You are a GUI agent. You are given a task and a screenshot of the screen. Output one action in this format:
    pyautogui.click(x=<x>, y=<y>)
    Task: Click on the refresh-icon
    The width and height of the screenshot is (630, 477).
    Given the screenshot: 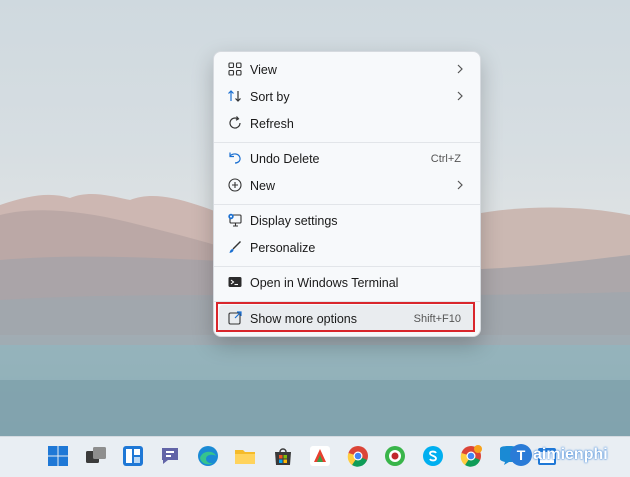 What is the action you would take?
    pyautogui.click(x=235, y=122)
    